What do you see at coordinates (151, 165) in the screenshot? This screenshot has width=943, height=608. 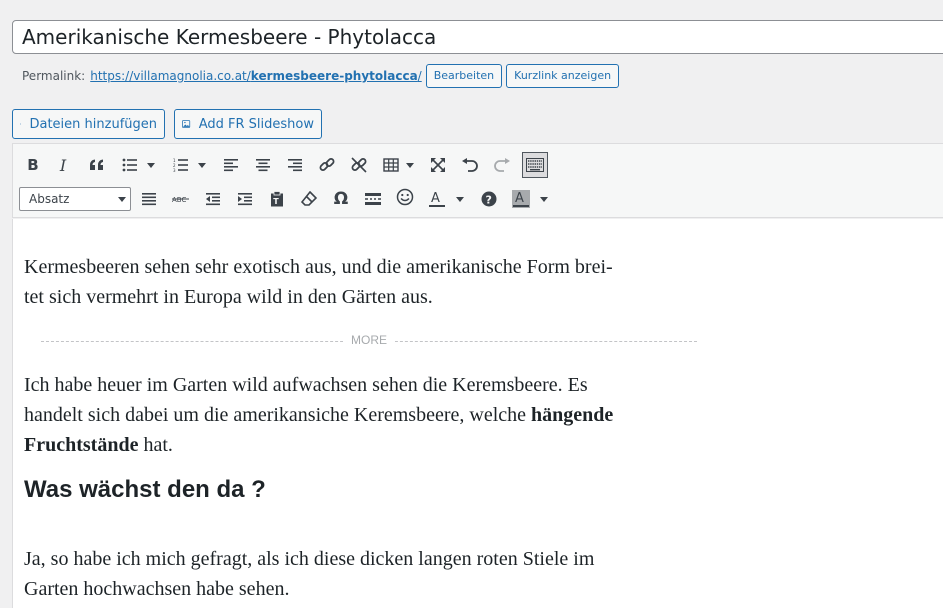 I see `bullet-list-dropdown-icon` at bounding box center [151, 165].